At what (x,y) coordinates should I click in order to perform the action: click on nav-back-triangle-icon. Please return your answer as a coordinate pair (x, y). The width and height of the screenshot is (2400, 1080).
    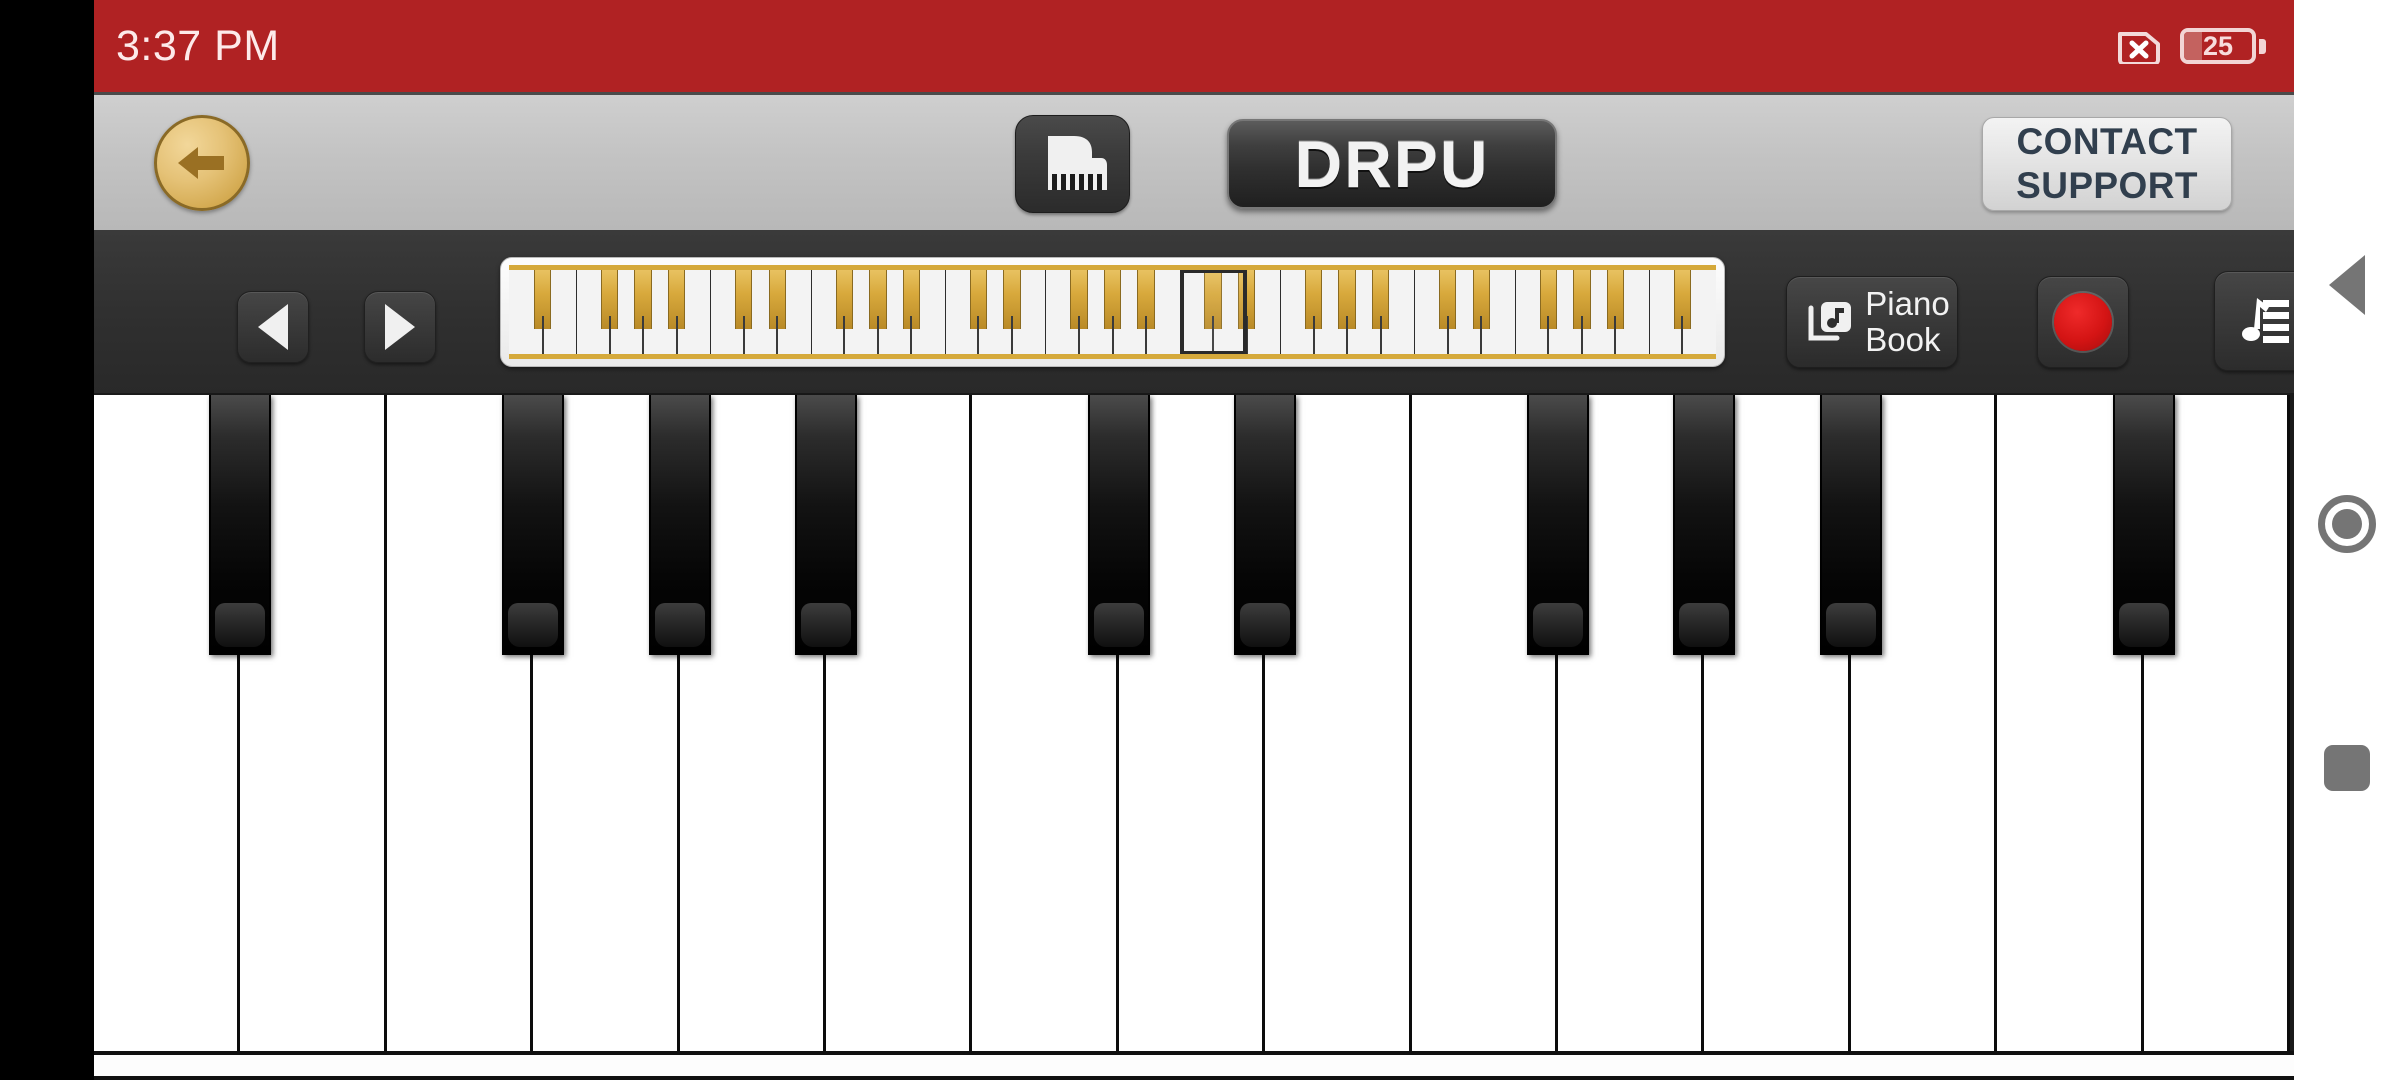
    Looking at the image, I should click on (2347, 285).